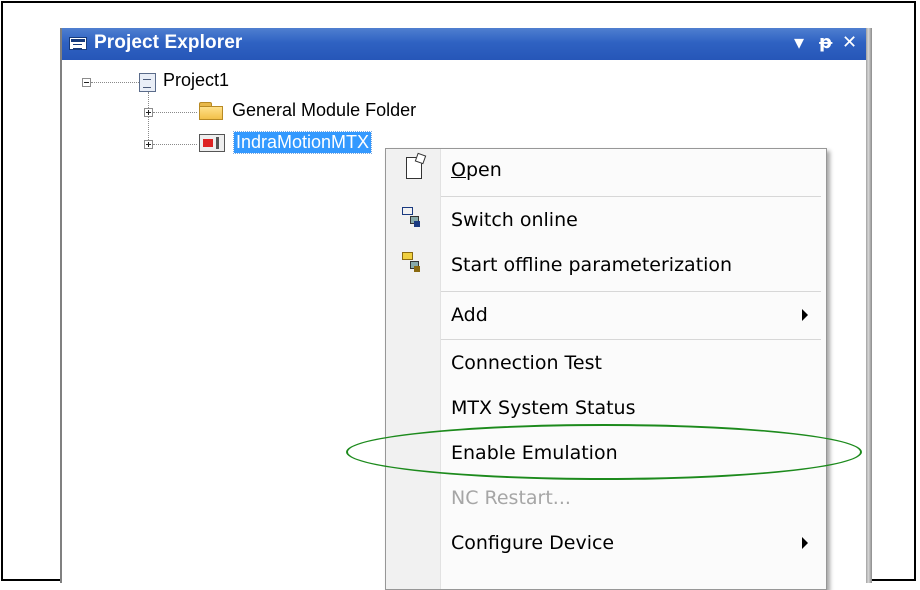 The image size is (920, 590). Describe the element at coordinates (414, 168) in the screenshot. I see `open-file-icon` at that location.